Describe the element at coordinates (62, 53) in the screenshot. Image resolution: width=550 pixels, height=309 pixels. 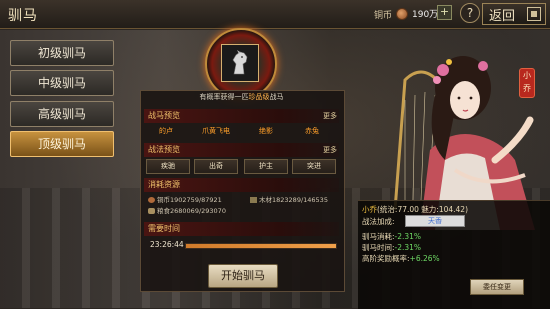
I see `tab-basic: 初级驯马` at that location.